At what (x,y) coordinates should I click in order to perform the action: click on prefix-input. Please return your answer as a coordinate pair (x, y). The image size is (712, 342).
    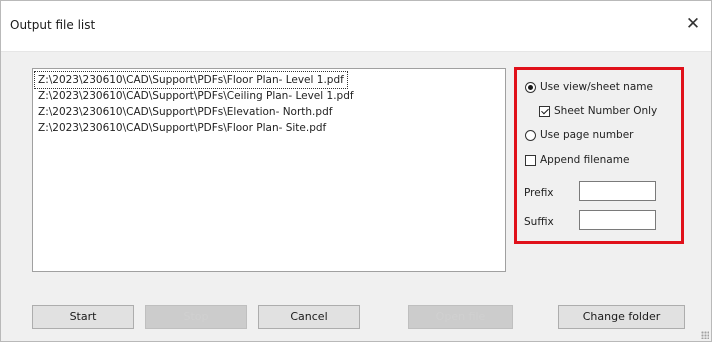
    Looking at the image, I should click on (617, 191).